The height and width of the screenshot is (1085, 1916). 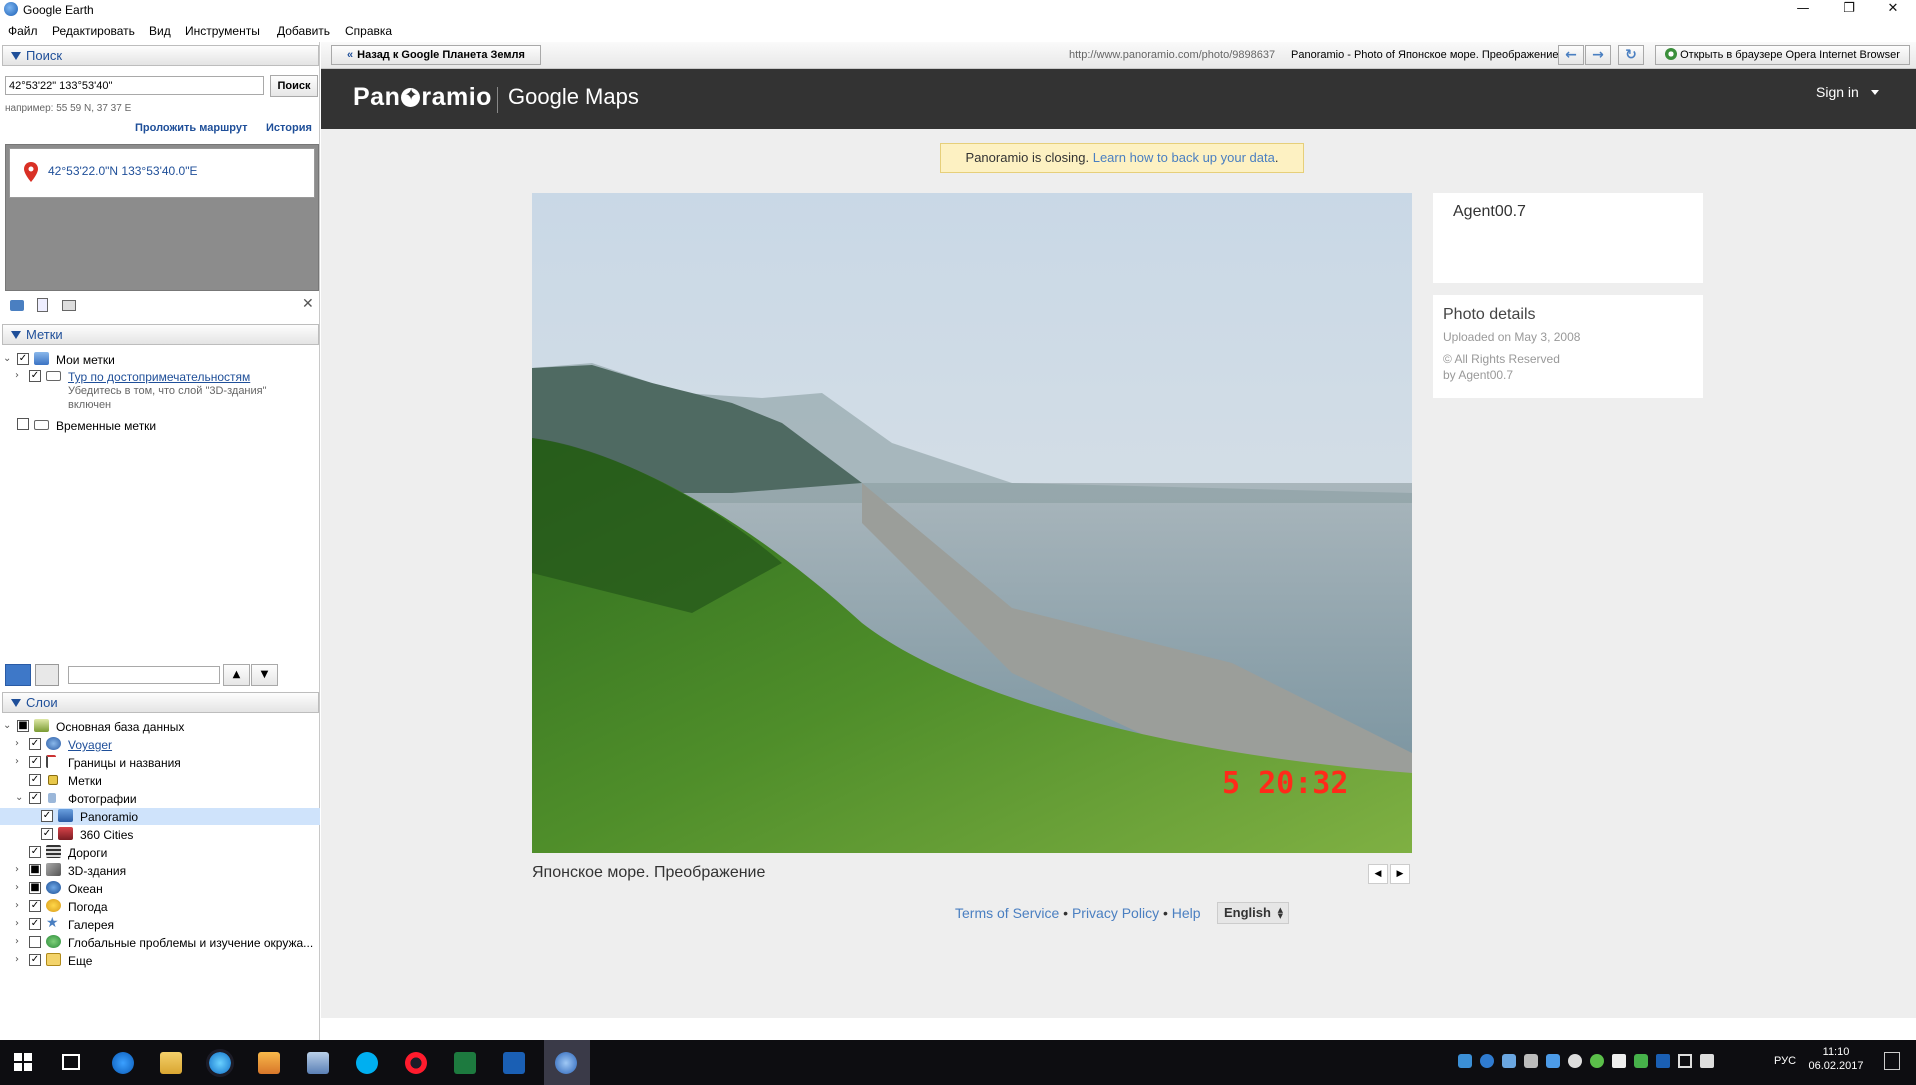 I want to click on layer-item-panoramio: ✓ Panoramio, so click(x=160, y=816).